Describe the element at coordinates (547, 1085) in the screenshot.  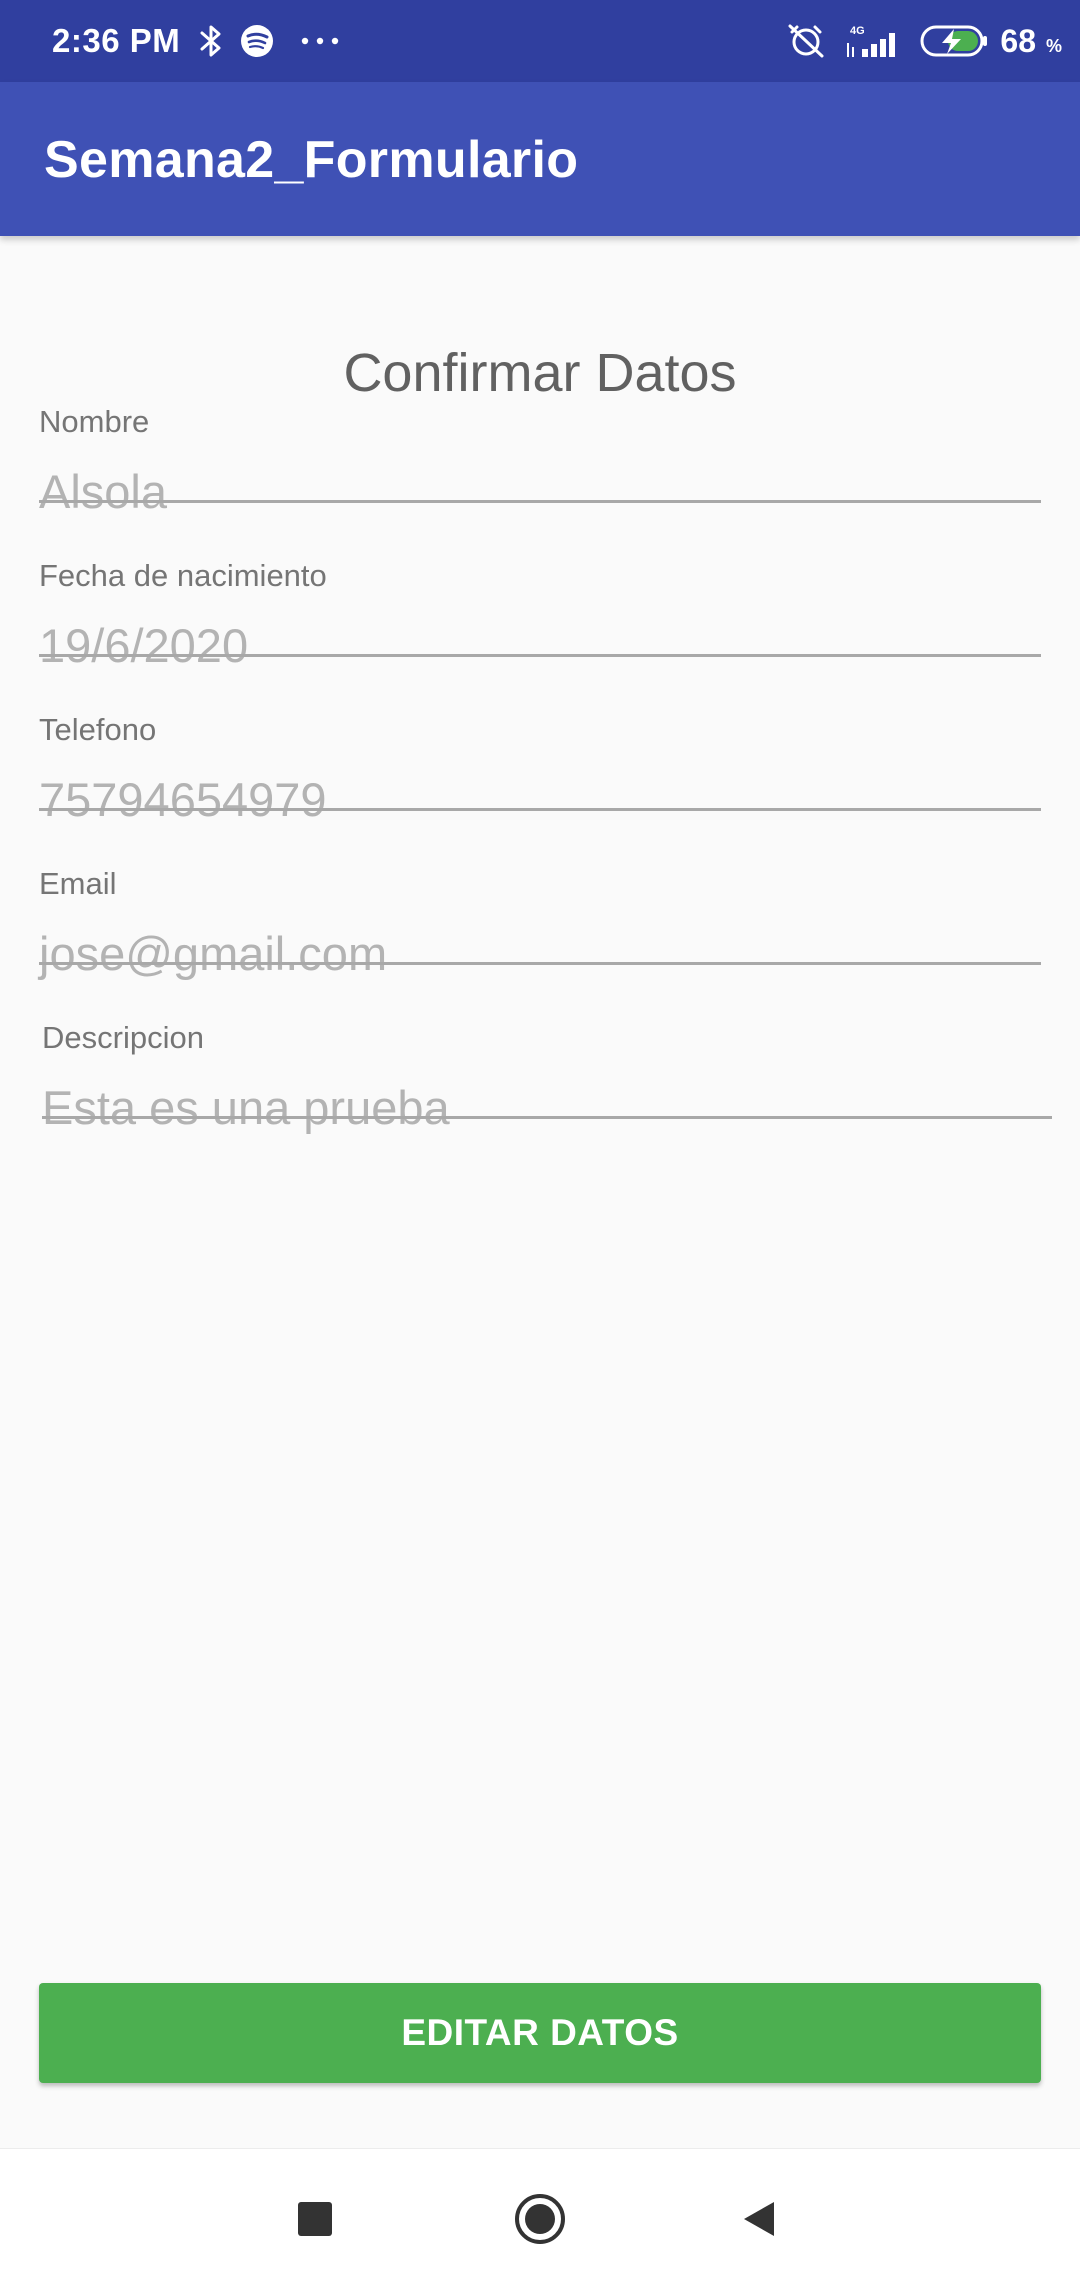
I see `descripcion-field: Descripcion Esta es una prueba` at that location.